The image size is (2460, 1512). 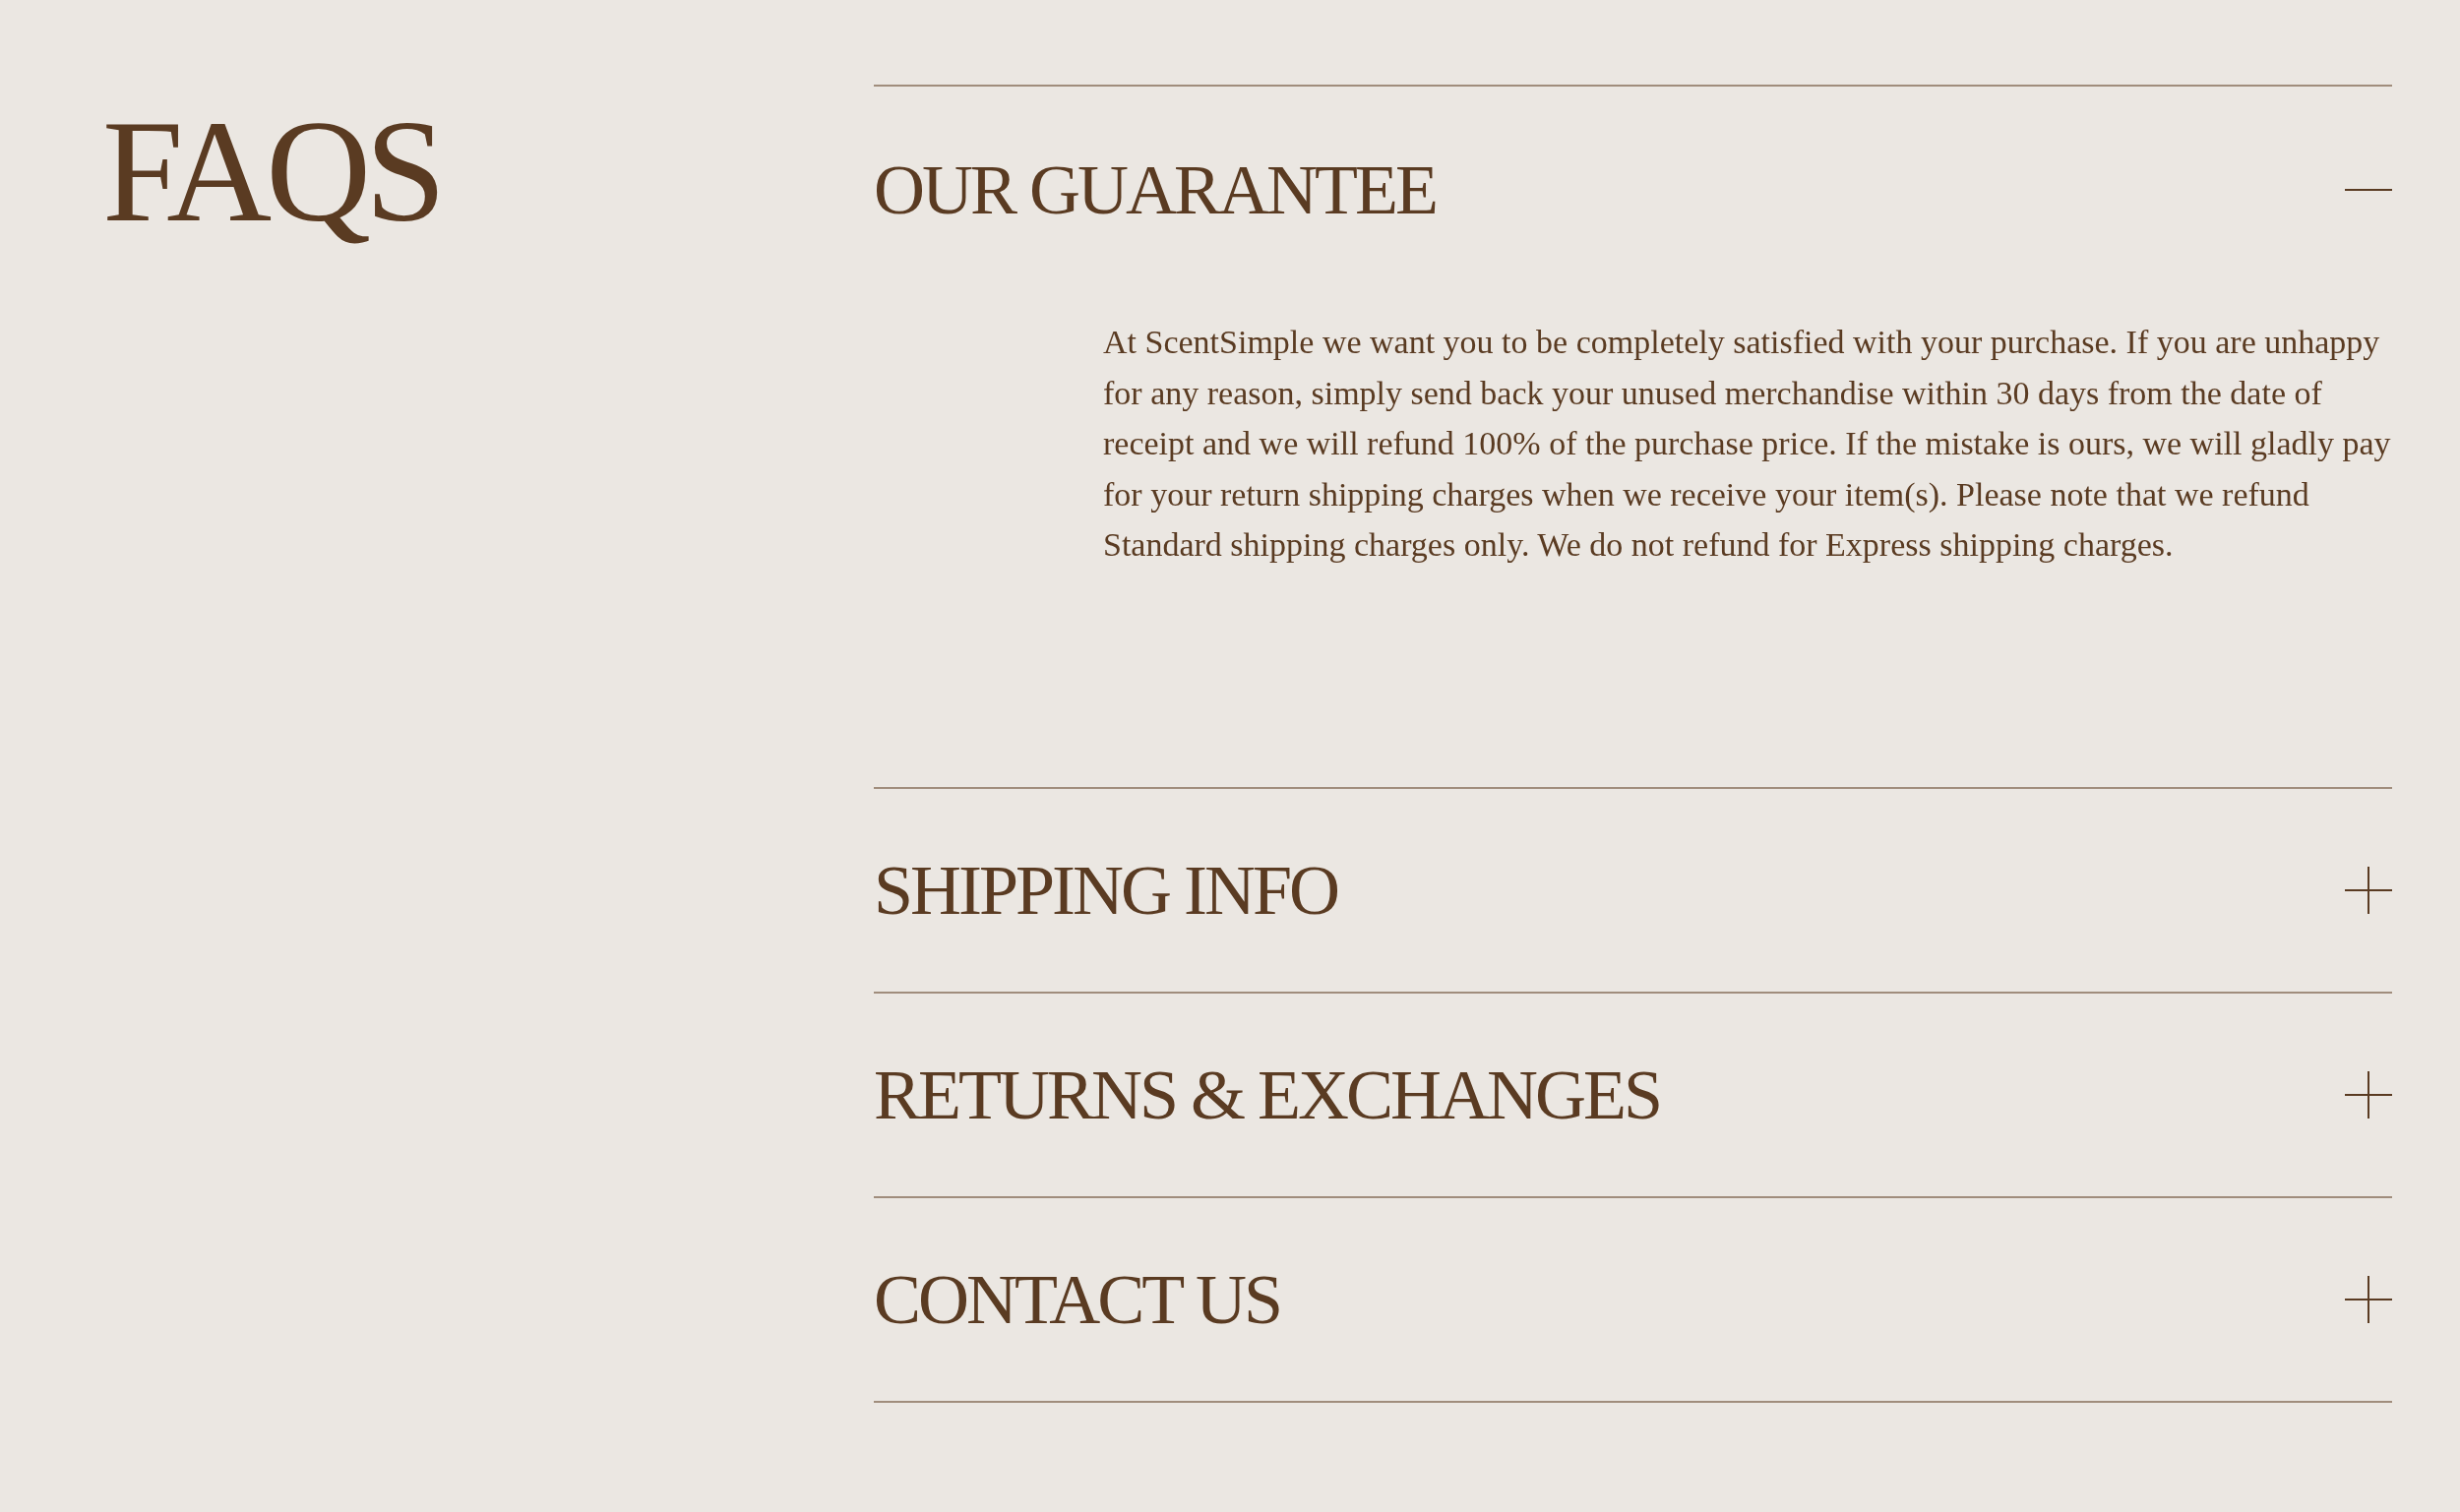 What do you see at coordinates (1633, 1299) in the screenshot?
I see `accordion-header: CONTACT US` at bounding box center [1633, 1299].